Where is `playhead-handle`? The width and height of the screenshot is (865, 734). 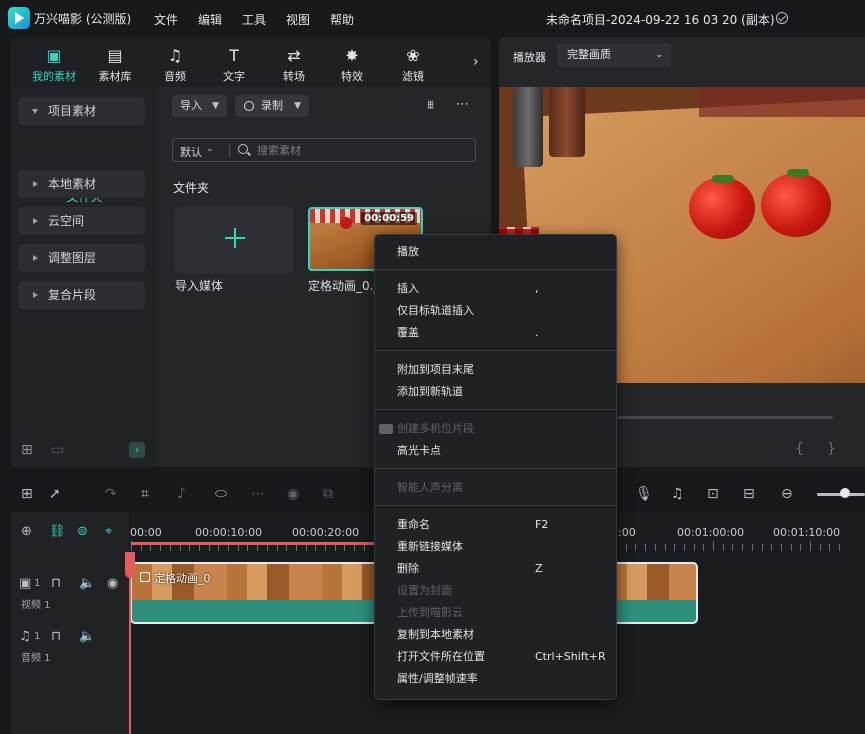
playhead-handle is located at coordinates (130, 565).